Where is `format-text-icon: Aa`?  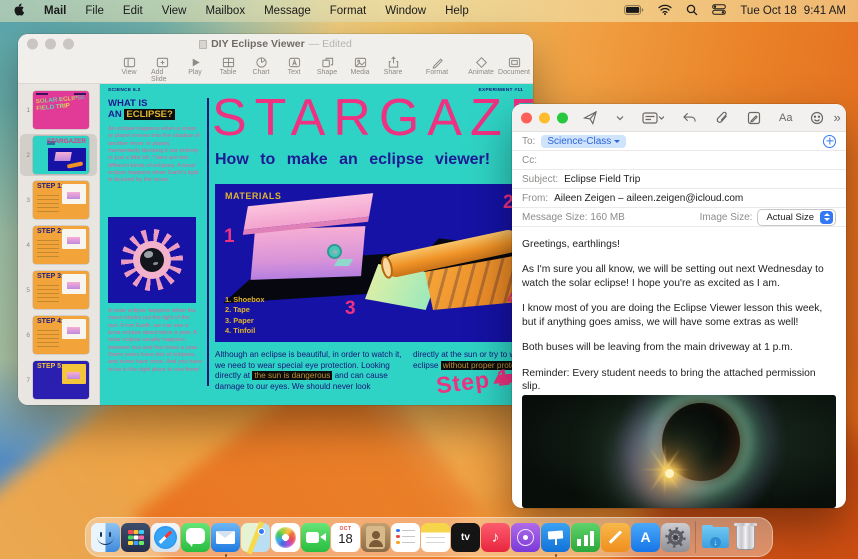
format-text-icon: Aa is located at coordinates (785, 118).